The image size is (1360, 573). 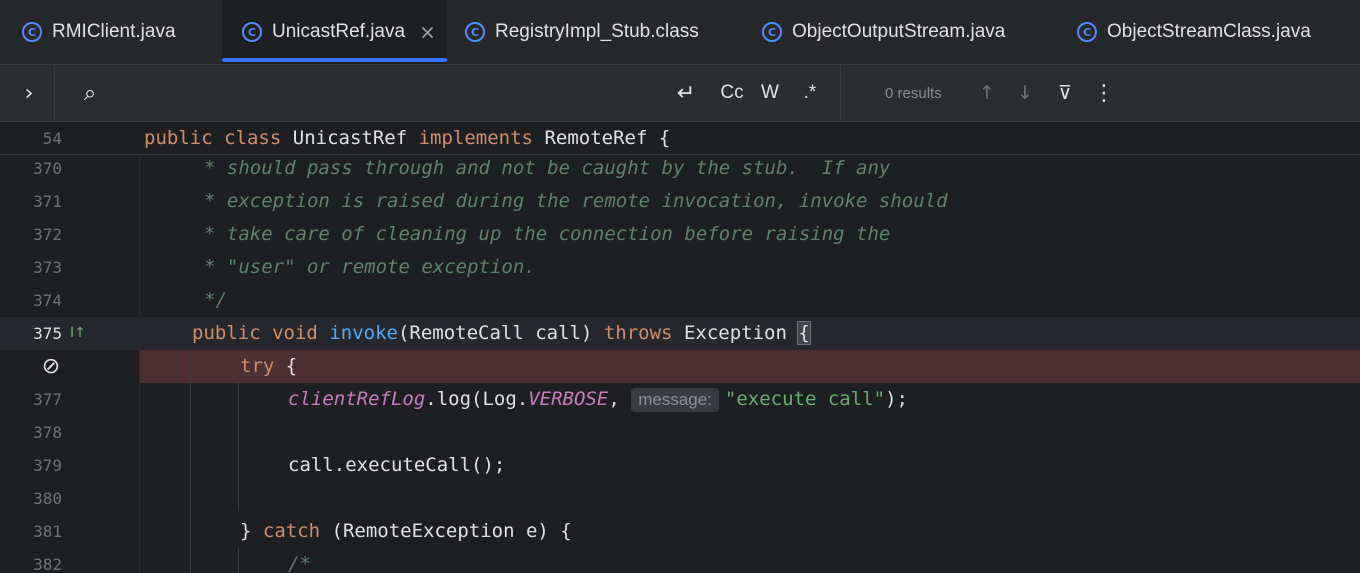 I want to click on line-number: 379, so click(x=47, y=465).